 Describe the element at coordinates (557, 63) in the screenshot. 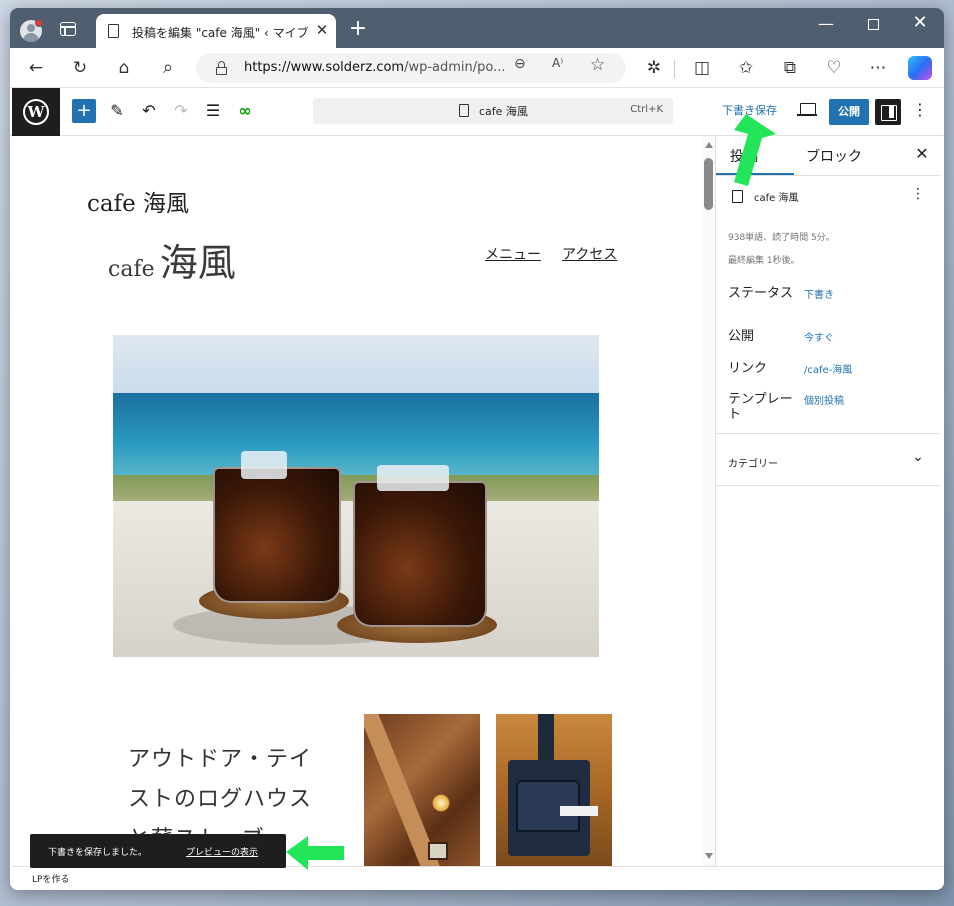

I see `read-aloud-icon: A⁾` at that location.